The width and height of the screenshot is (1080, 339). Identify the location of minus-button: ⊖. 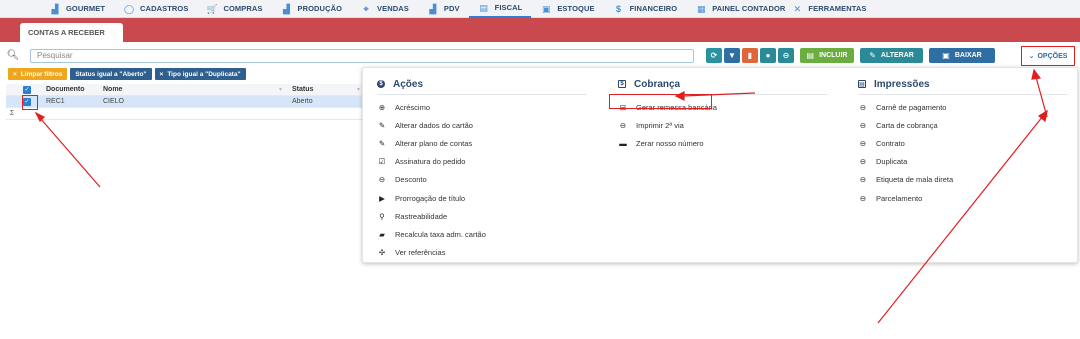
(786, 55).